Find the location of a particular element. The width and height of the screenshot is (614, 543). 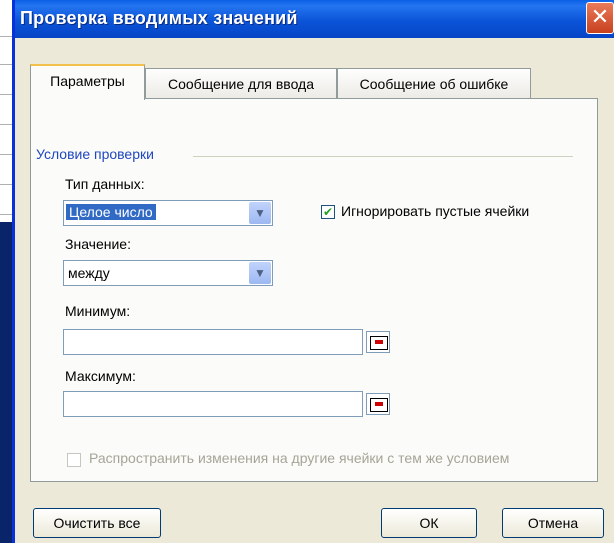

validation-criteria-group-label: Условие проверки is located at coordinates (95, 154).